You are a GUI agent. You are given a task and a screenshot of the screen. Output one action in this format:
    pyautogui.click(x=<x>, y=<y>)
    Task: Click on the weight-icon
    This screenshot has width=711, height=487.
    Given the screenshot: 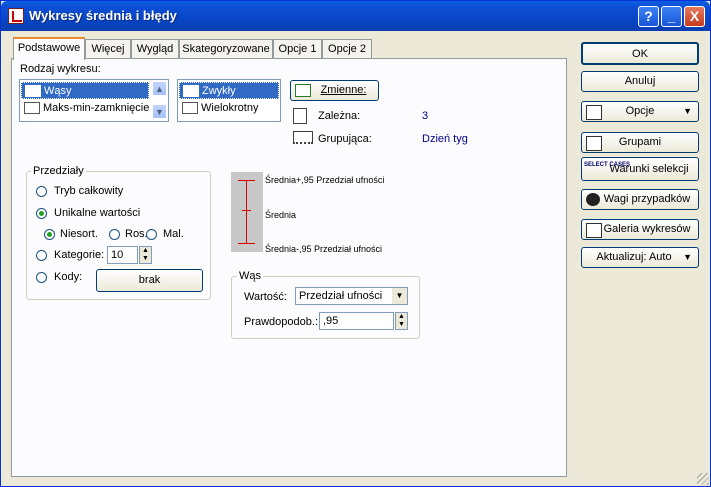 What is the action you would take?
    pyautogui.click(x=593, y=199)
    